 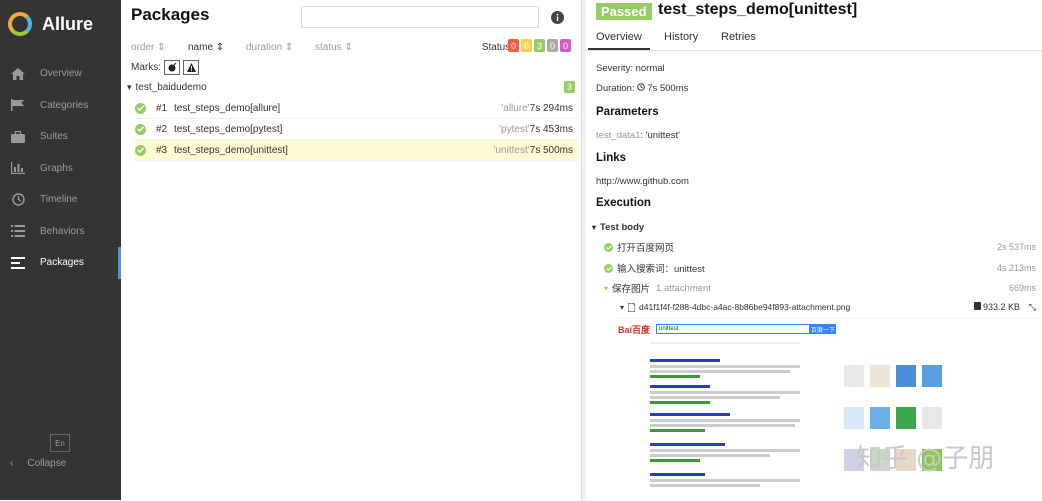 What do you see at coordinates (12, 463) in the screenshot?
I see `chevron-left-icon: ‹` at bounding box center [12, 463].